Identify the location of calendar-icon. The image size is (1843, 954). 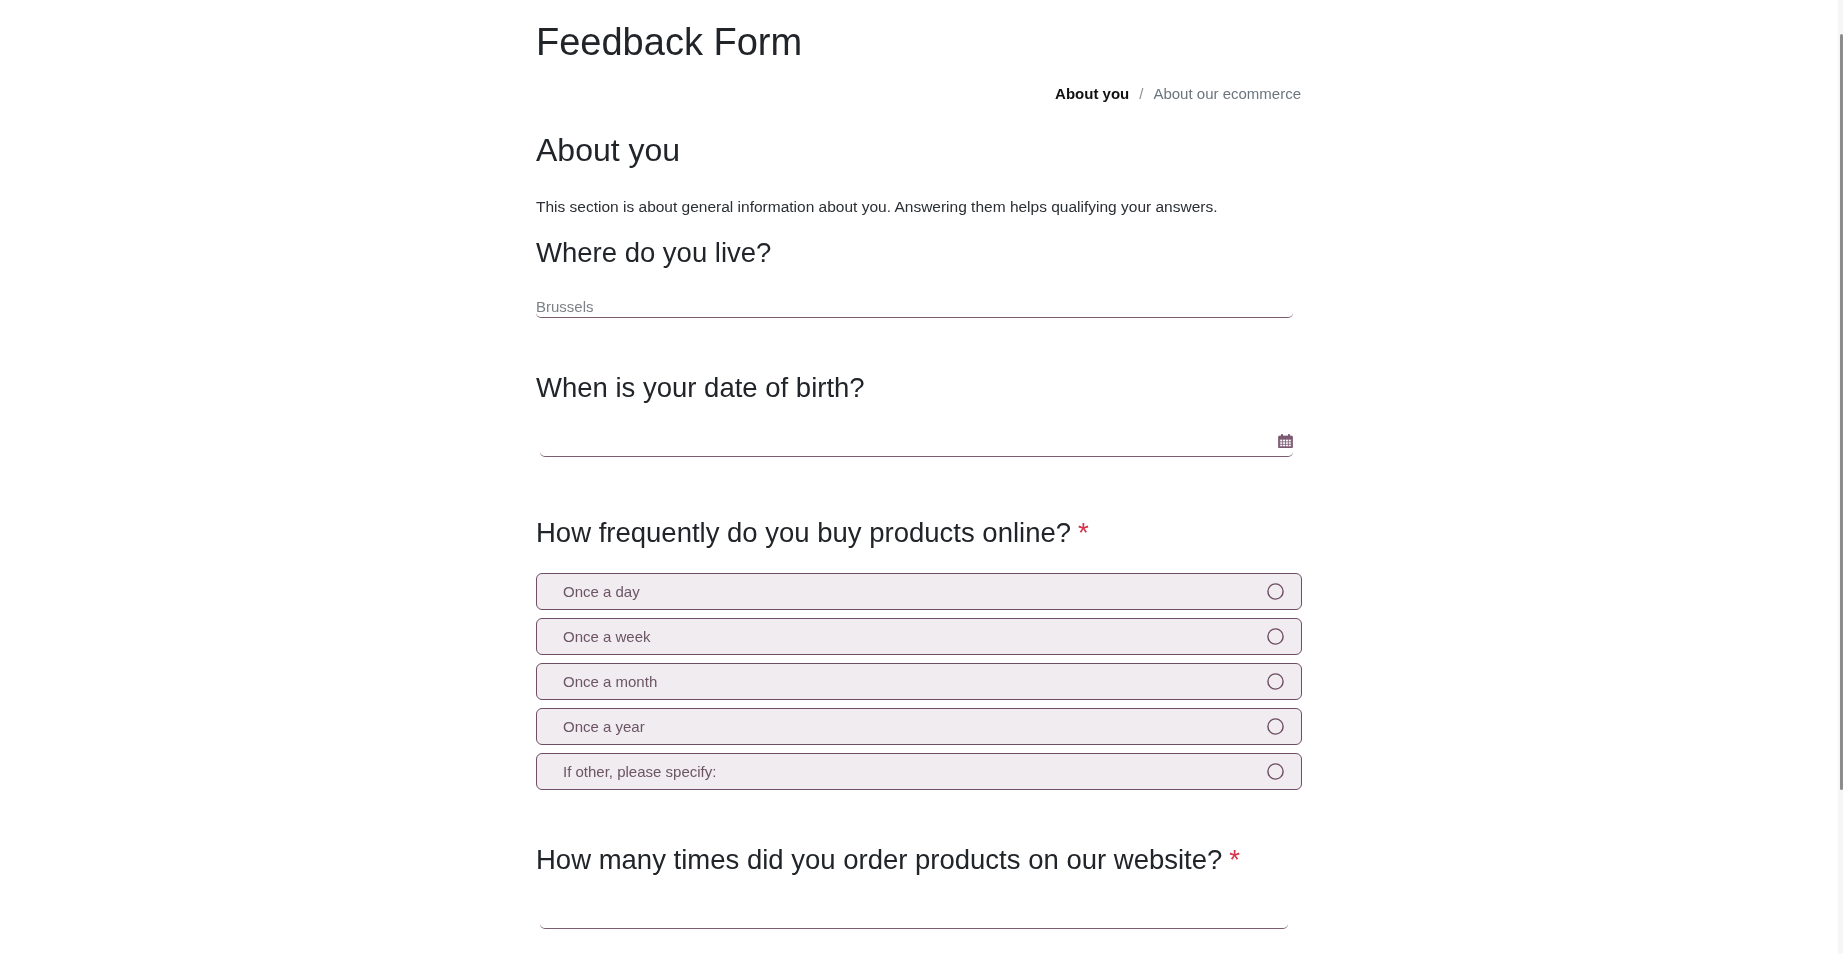
(1285, 441).